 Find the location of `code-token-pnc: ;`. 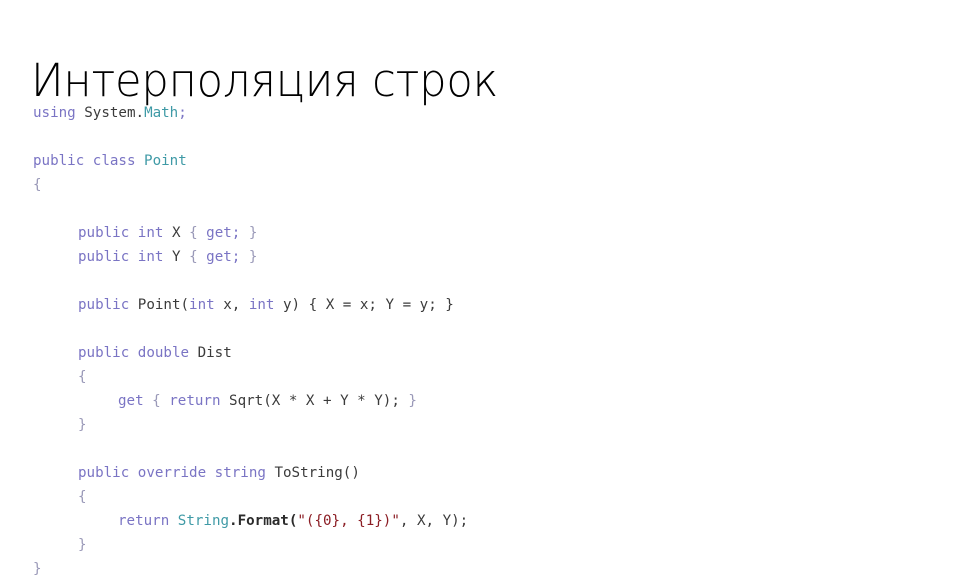

code-token-pnc: ; is located at coordinates (182, 113).